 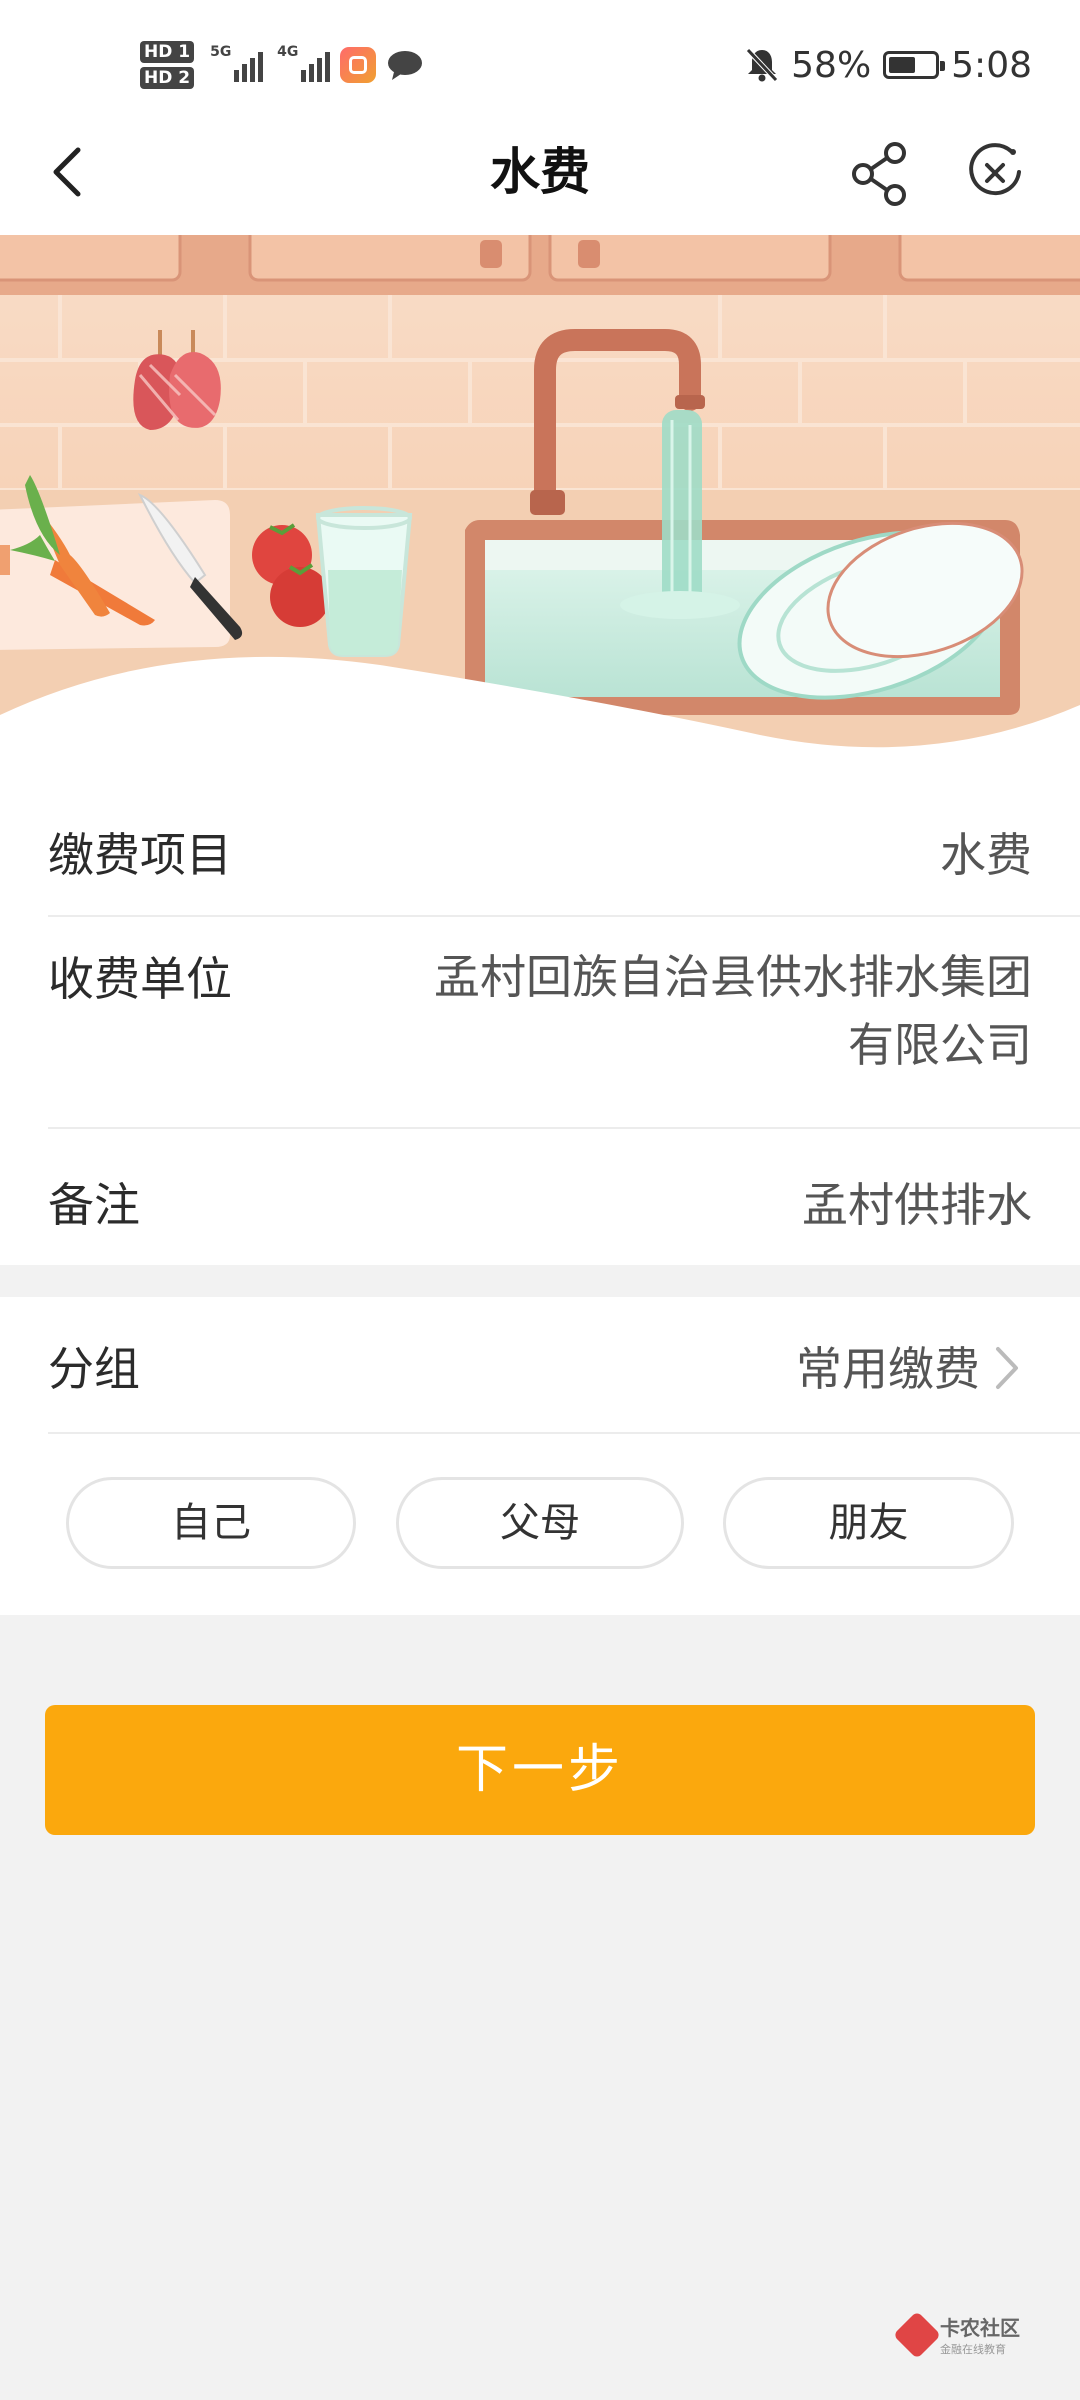 What do you see at coordinates (540, 1770) in the screenshot?
I see `next-step-button: 下一步` at bounding box center [540, 1770].